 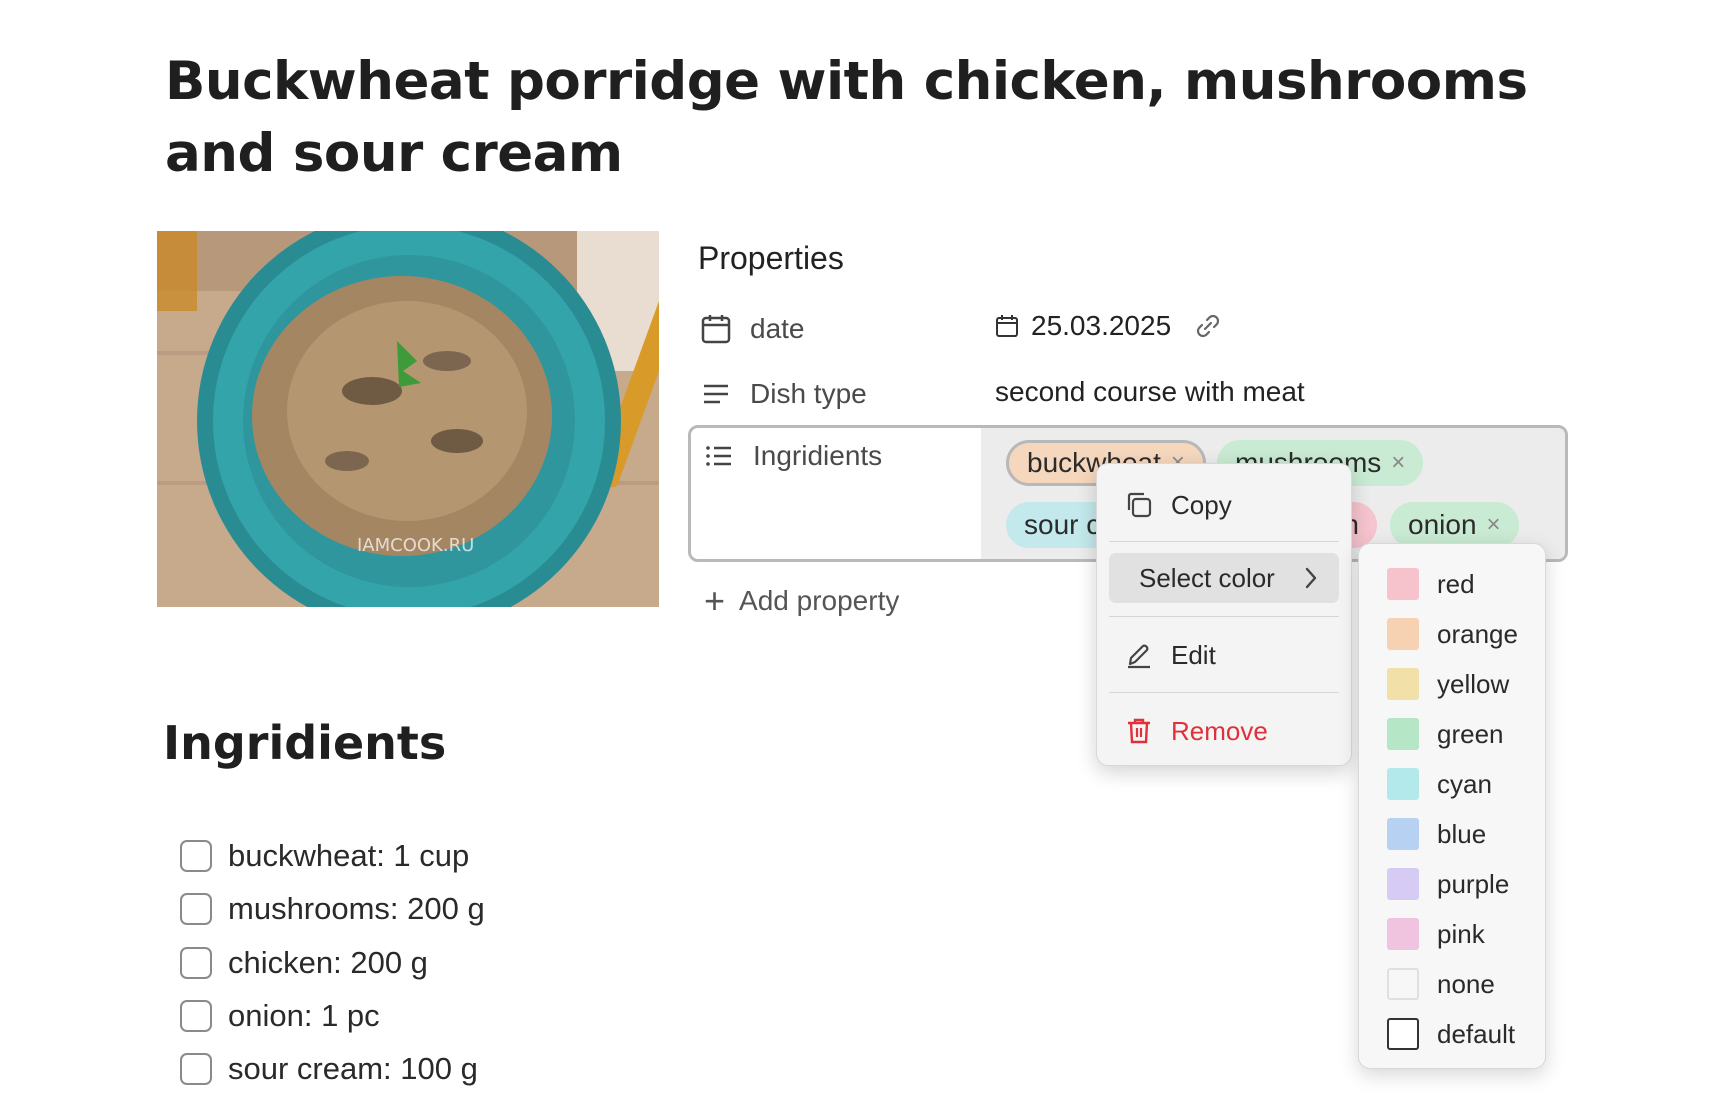 I want to click on color-label: orange, so click(x=1477, y=633).